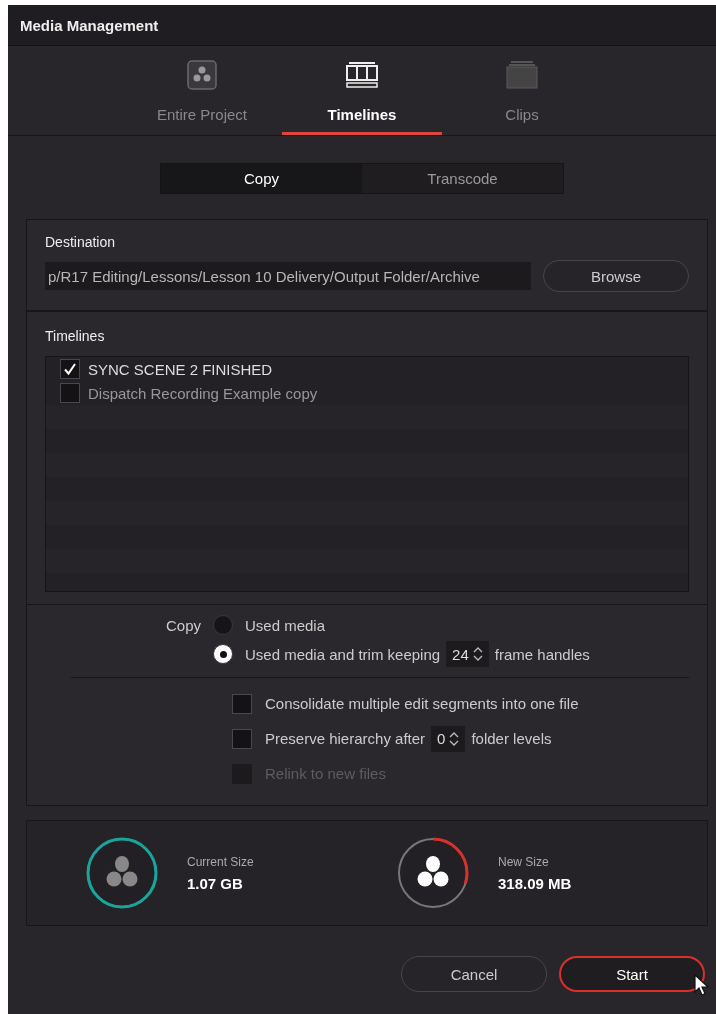  I want to click on option-label: Copy, so click(183, 625).